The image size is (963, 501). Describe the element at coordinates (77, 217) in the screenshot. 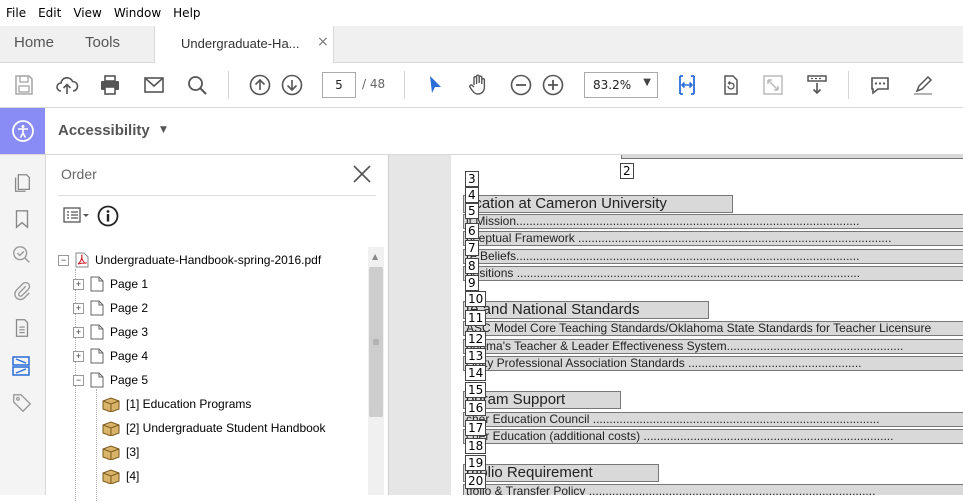

I see `options-menu-button` at that location.